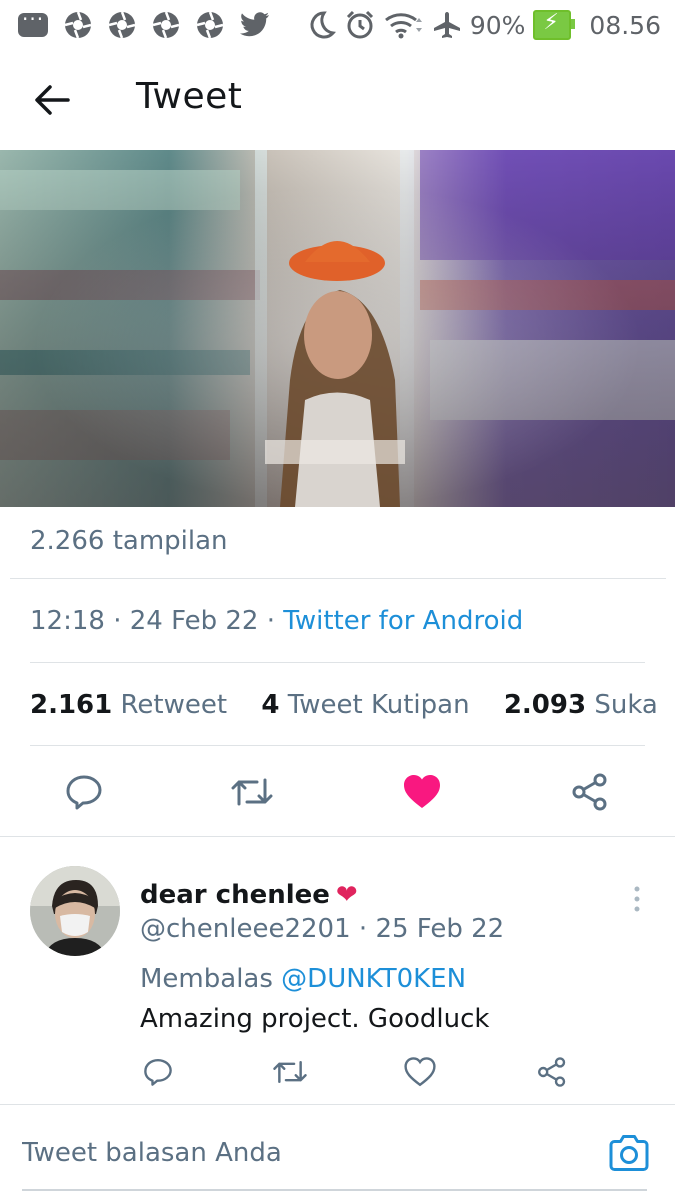  Describe the element at coordinates (626, 705) in the screenshot. I see `likes-label: Suka` at that location.